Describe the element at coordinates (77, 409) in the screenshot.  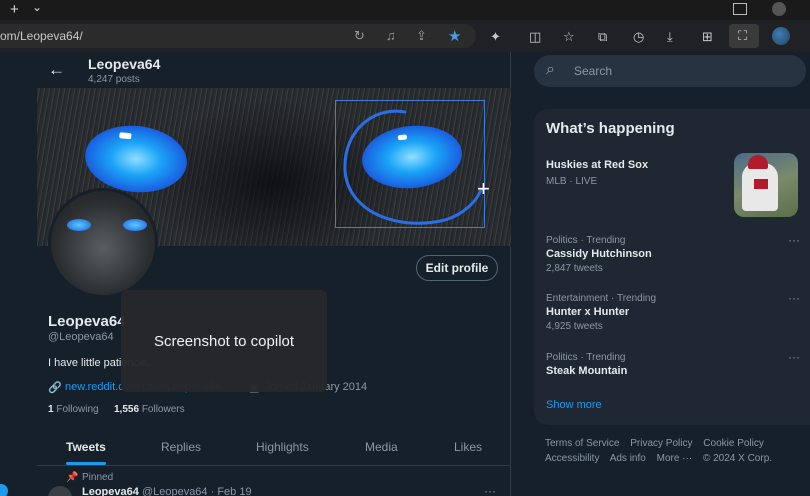
I see `following-label: Following` at that location.